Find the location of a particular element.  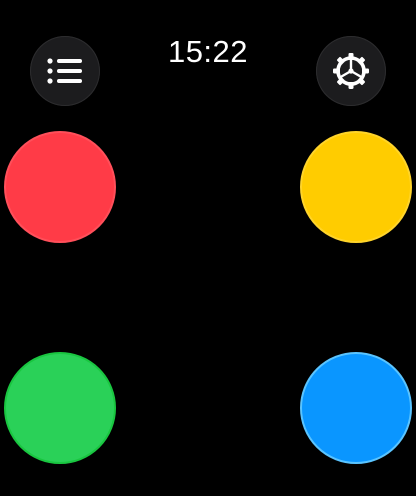

gear-icon is located at coordinates (351, 71).